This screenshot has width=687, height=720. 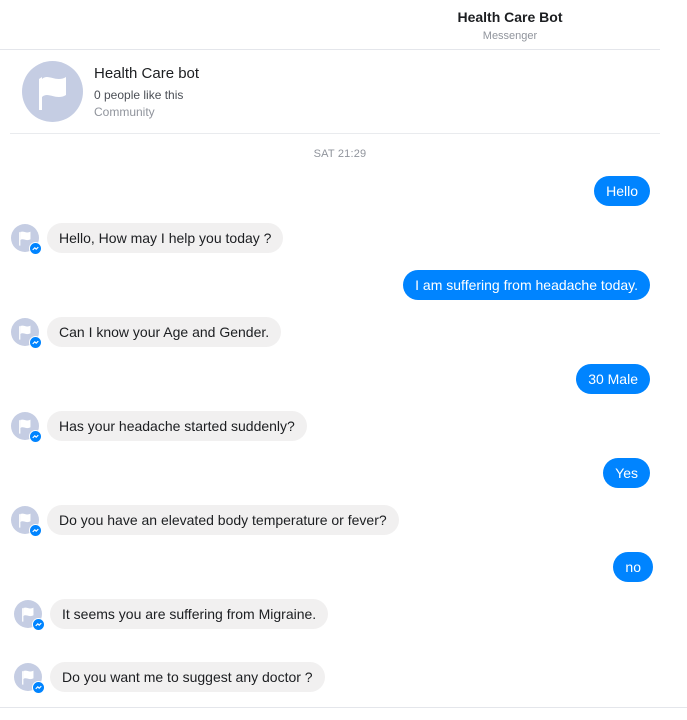 What do you see at coordinates (146, 73) in the screenshot?
I see `page-name: Health Care bot` at bounding box center [146, 73].